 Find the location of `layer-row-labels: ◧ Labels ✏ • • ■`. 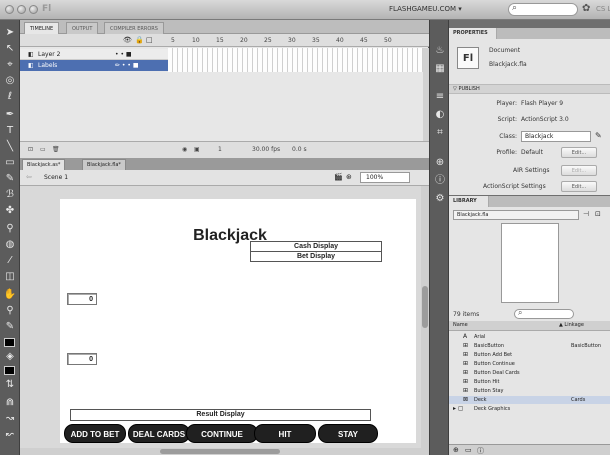

layer-row-labels: ◧ Labels ✏ • • ■ is located at coordinates (94, 65).